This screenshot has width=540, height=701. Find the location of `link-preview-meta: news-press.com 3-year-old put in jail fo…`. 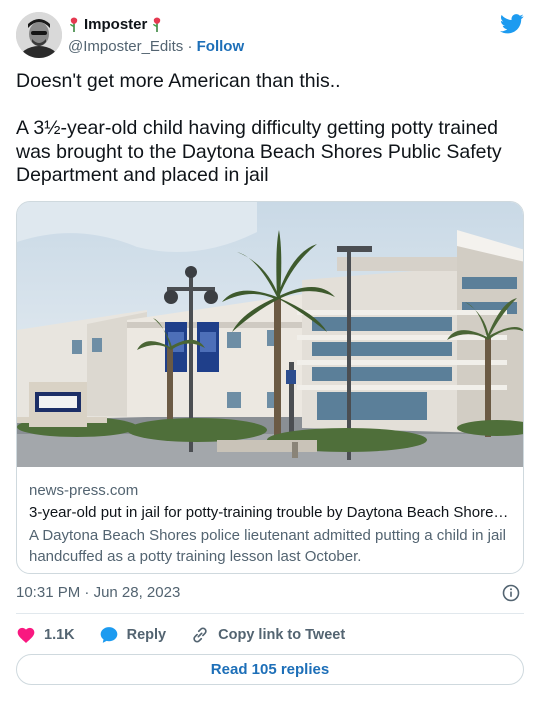

link-preview-meta: news-press.com 3-year-old put in jail fo… is located at coordinates (271, 524).